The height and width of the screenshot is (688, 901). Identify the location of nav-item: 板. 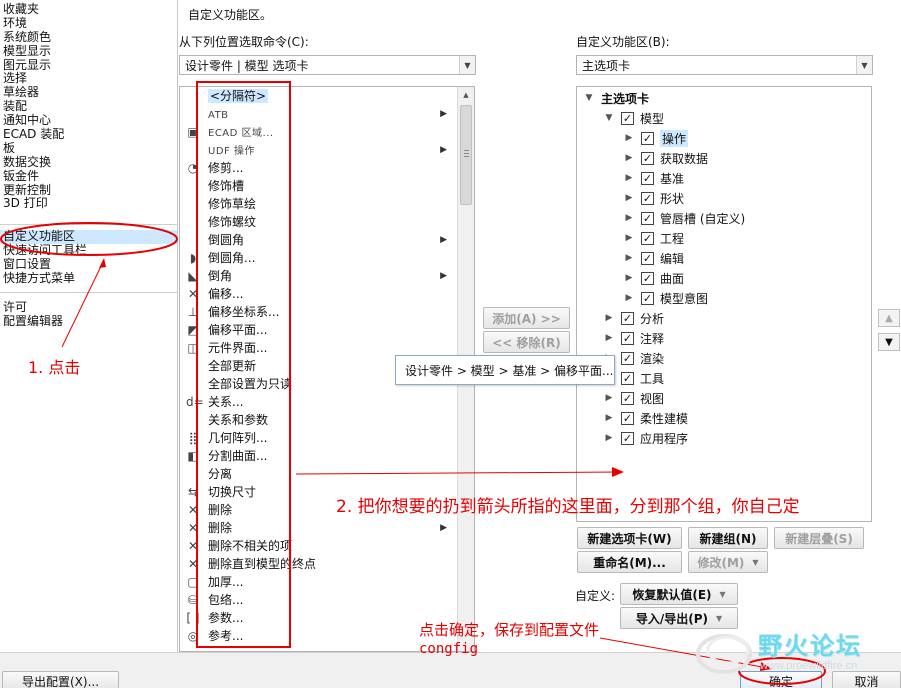
(88, 148).